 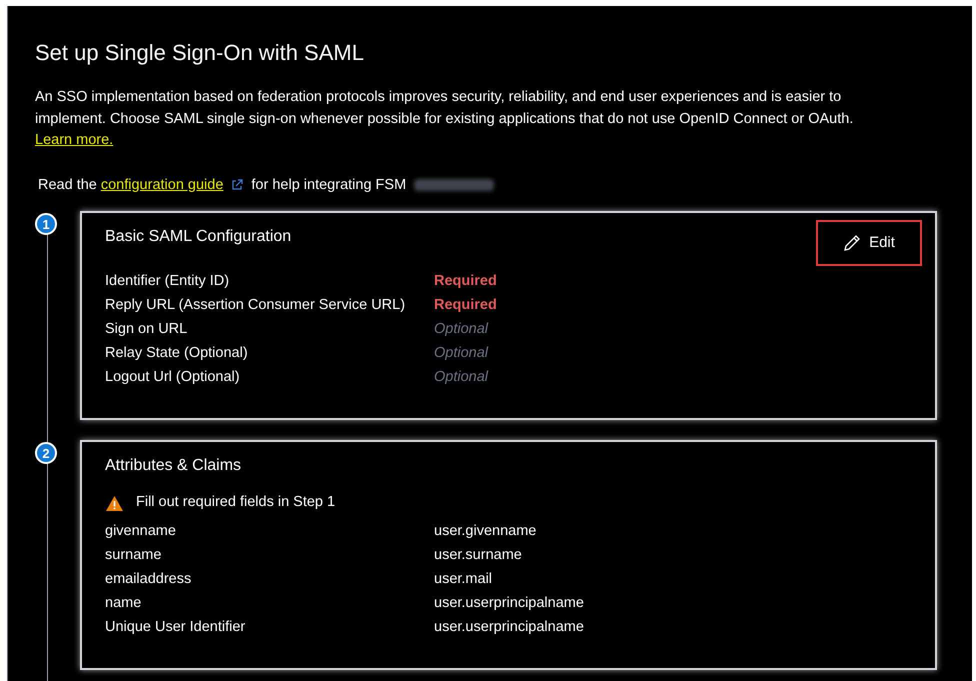 I want to click on guide-text: Read the, so click(x=67, y=185).